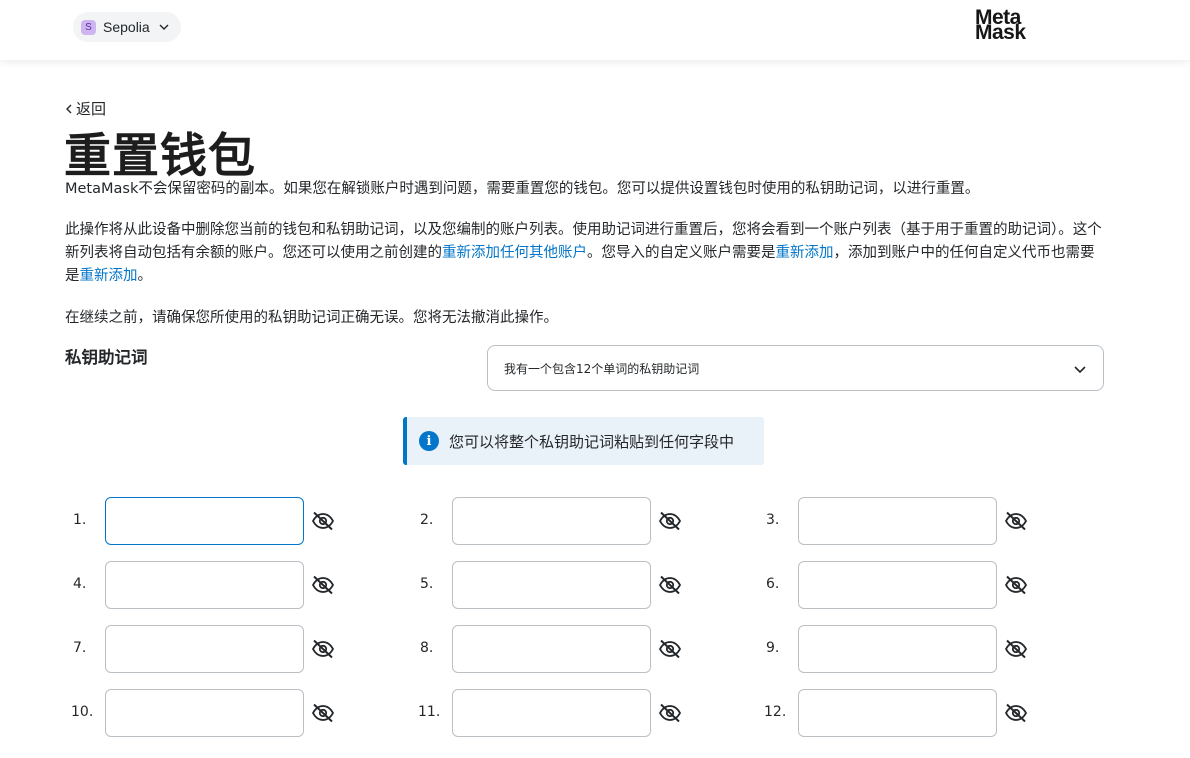 The width and height of the screenshot is (1190, 758). Describe the element at coordinates (773, 520) in the screenshot. I see `srp-word-number: 3.` at that location.